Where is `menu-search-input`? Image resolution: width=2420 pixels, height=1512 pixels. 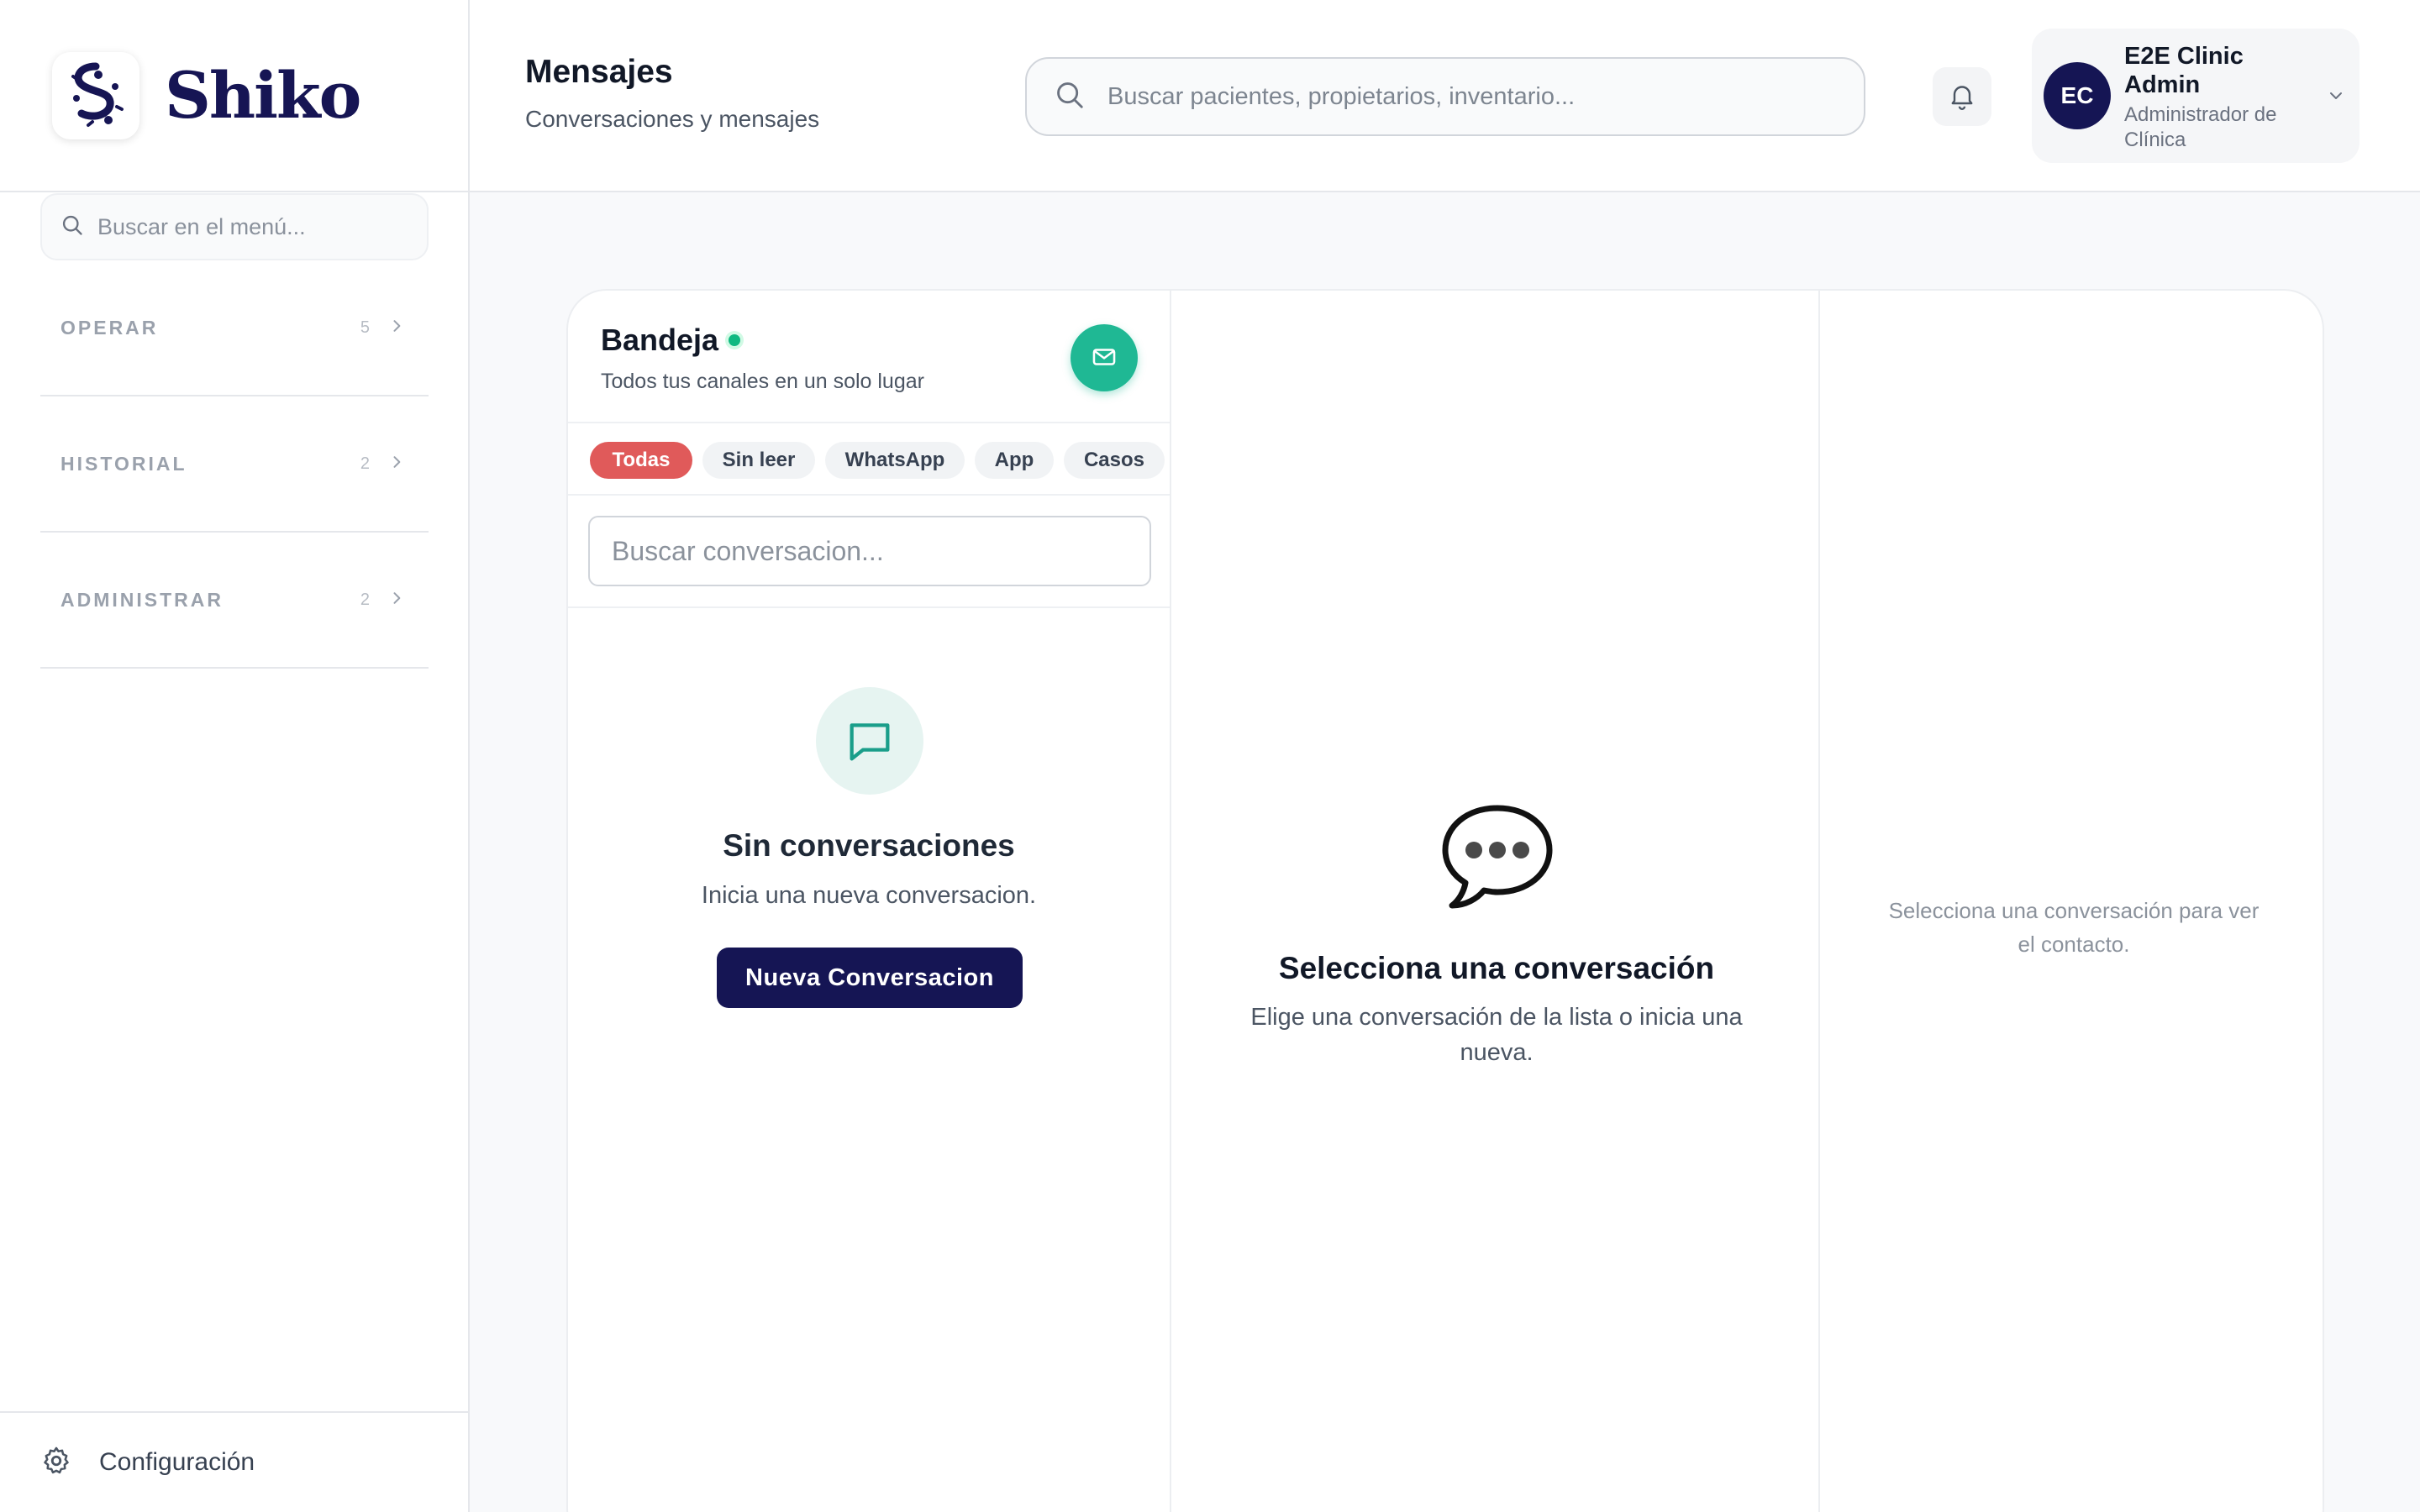
menu-search-input is located at coordinates (257, 226).